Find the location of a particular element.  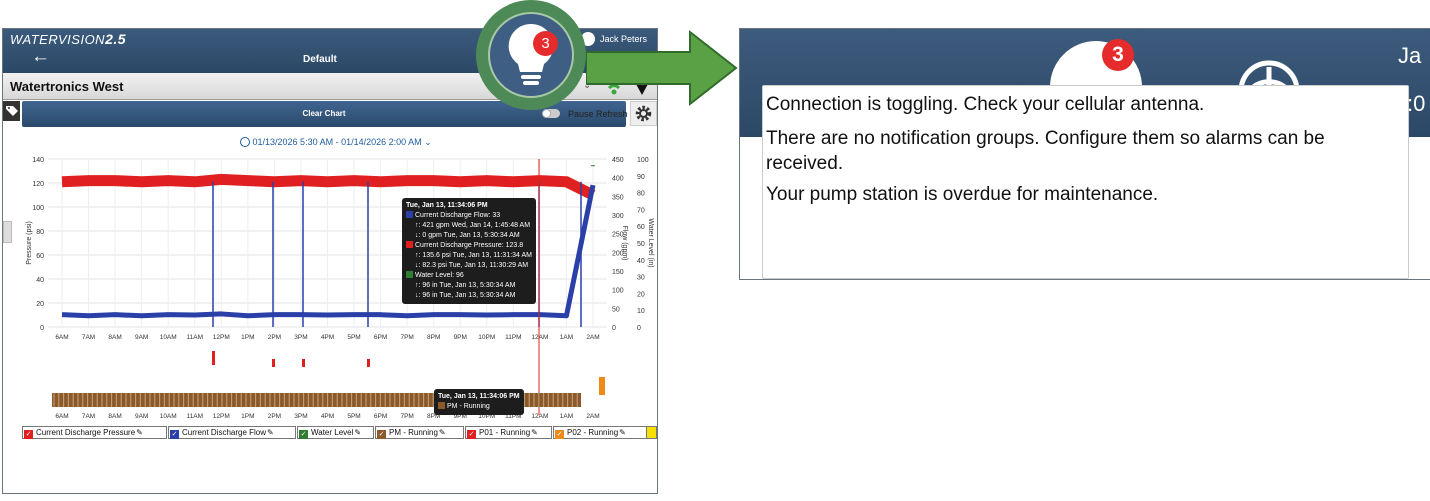

date-range-text: 01/13/2026 5:30 AM - 01/14/2026 2:00 AM is located at coordinates (337, 142).